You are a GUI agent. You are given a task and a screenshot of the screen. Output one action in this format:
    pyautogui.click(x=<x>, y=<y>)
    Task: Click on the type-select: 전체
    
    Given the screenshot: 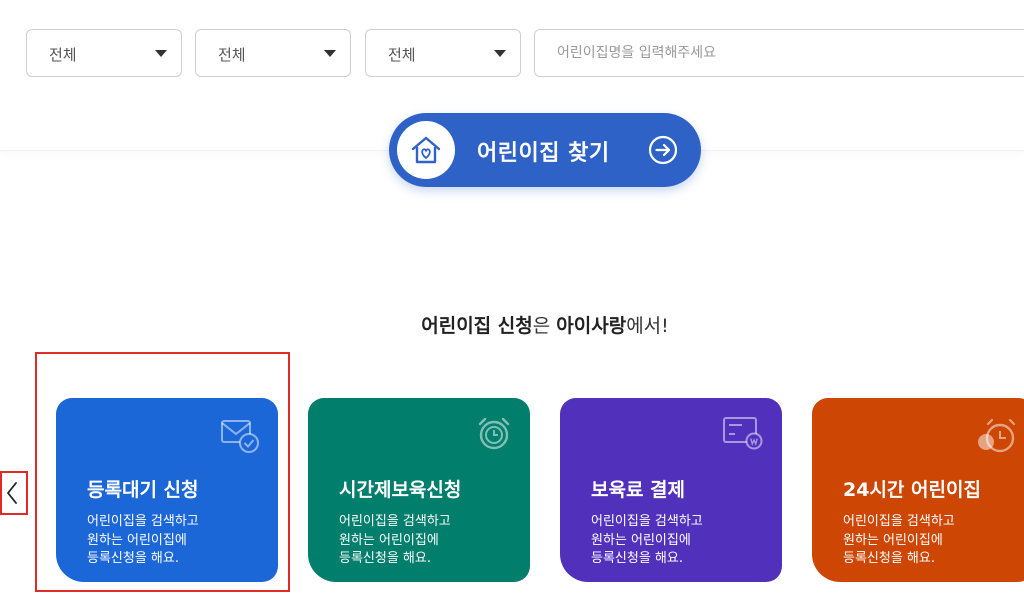 What is the action you would take?
    pyautogui.click(x=443, y=53)
    